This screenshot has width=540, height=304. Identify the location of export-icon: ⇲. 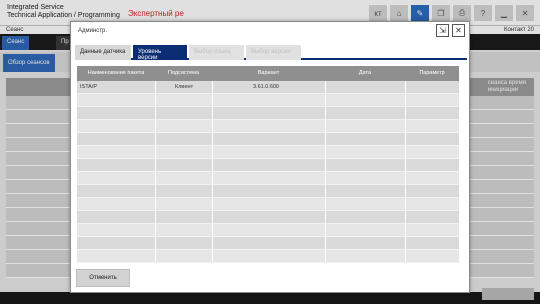
(442, 30).